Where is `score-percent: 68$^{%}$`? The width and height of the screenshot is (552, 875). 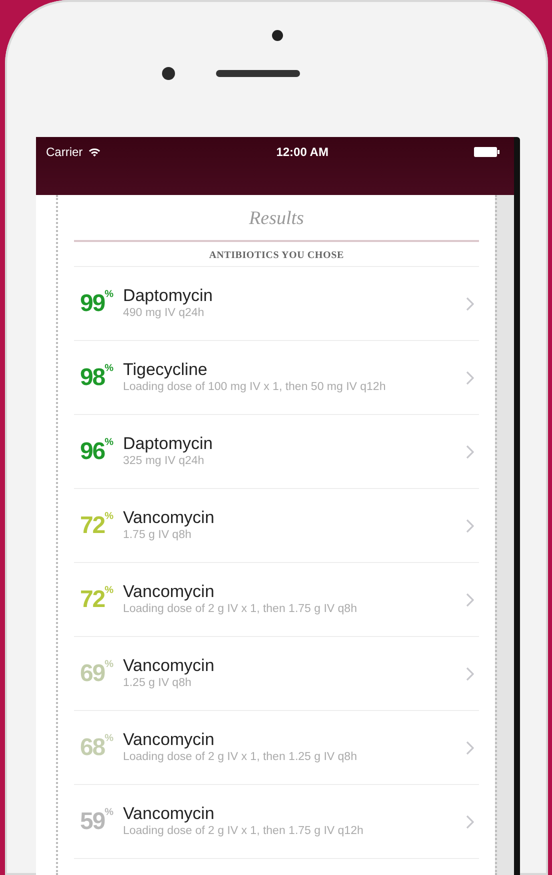
score-percent: 68$^{%}$ is located at coordinates (96, 748).